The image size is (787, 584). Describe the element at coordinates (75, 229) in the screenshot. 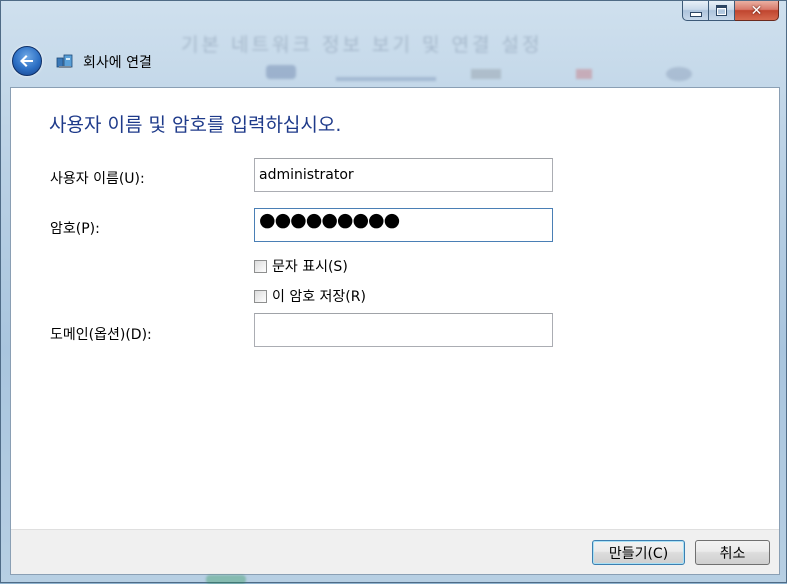

I see `password-label: 암호(P):` at that location.